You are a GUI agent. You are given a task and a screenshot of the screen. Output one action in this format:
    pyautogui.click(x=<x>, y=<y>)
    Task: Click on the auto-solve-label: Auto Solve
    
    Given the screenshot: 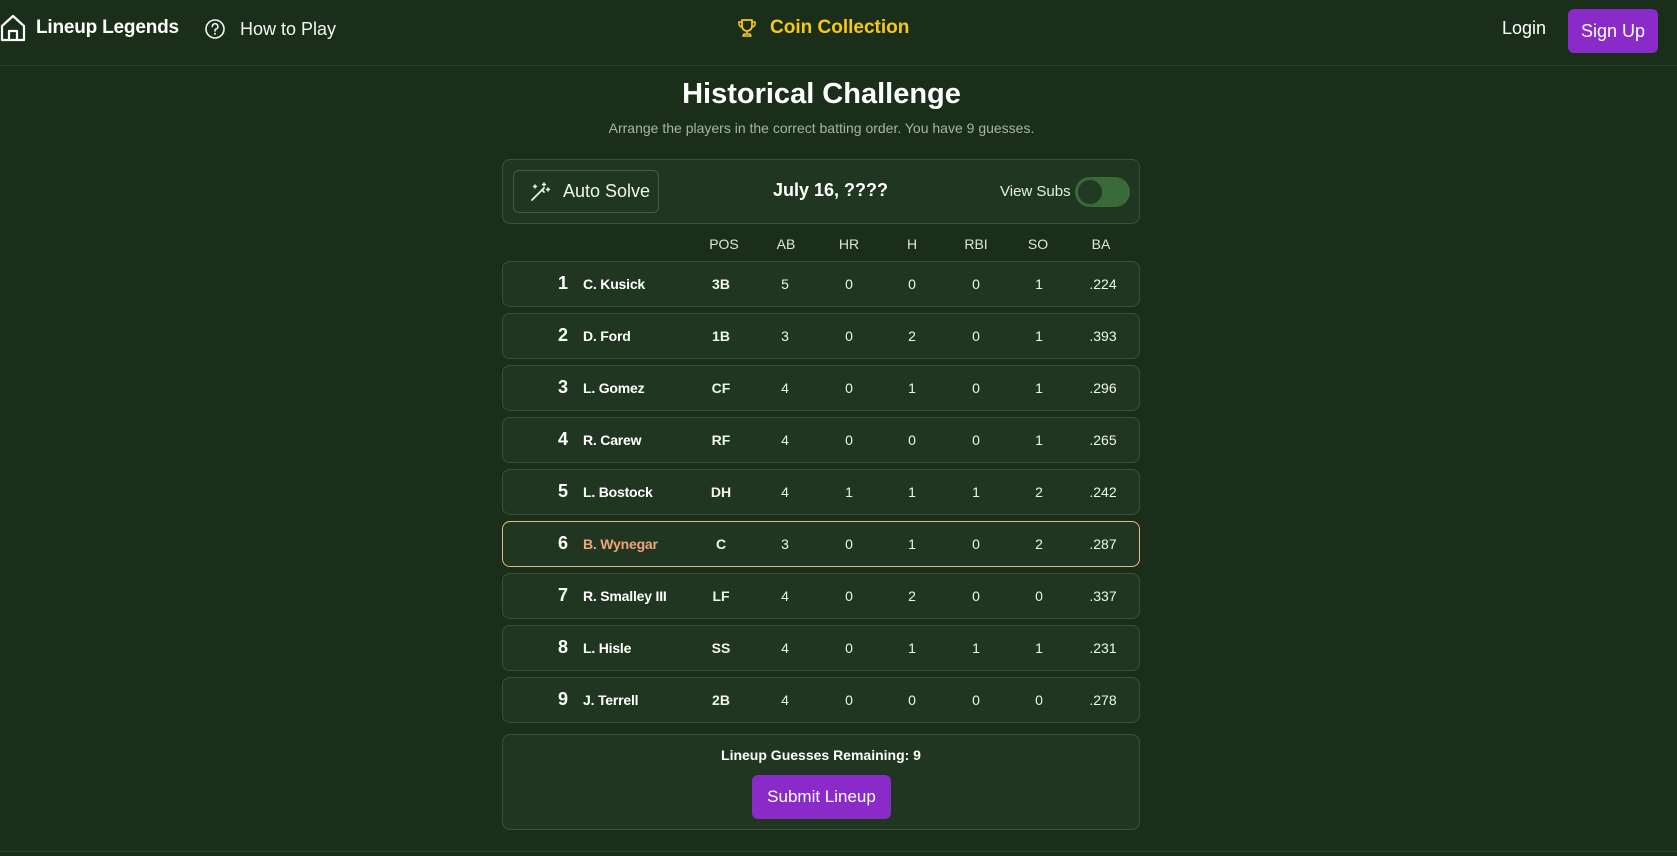 What is the action you would take?
    pyautogui.click(x=607, y=191)
    